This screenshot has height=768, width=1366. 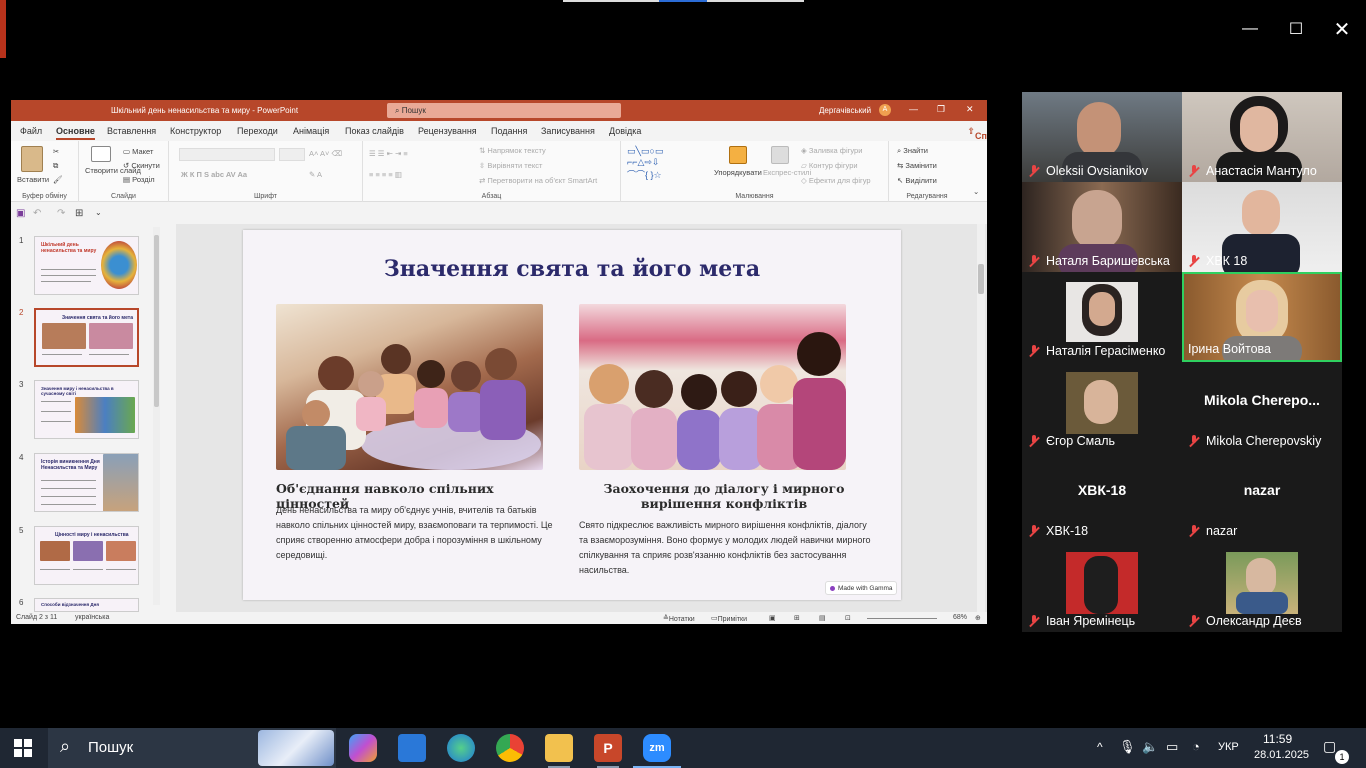 I want to click on powerpoint-icon: P, so click(x=608, y=748).